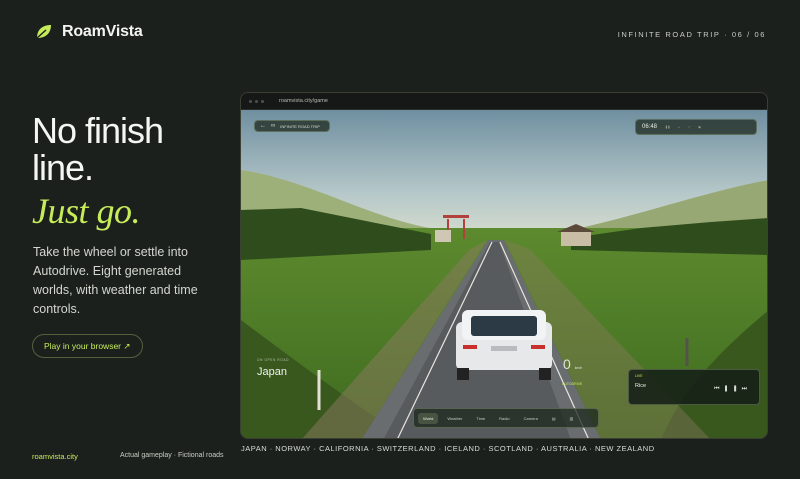 The height and width of the screenshot is (479, 800). I want to click on leaf-icon, so click(43, 32).